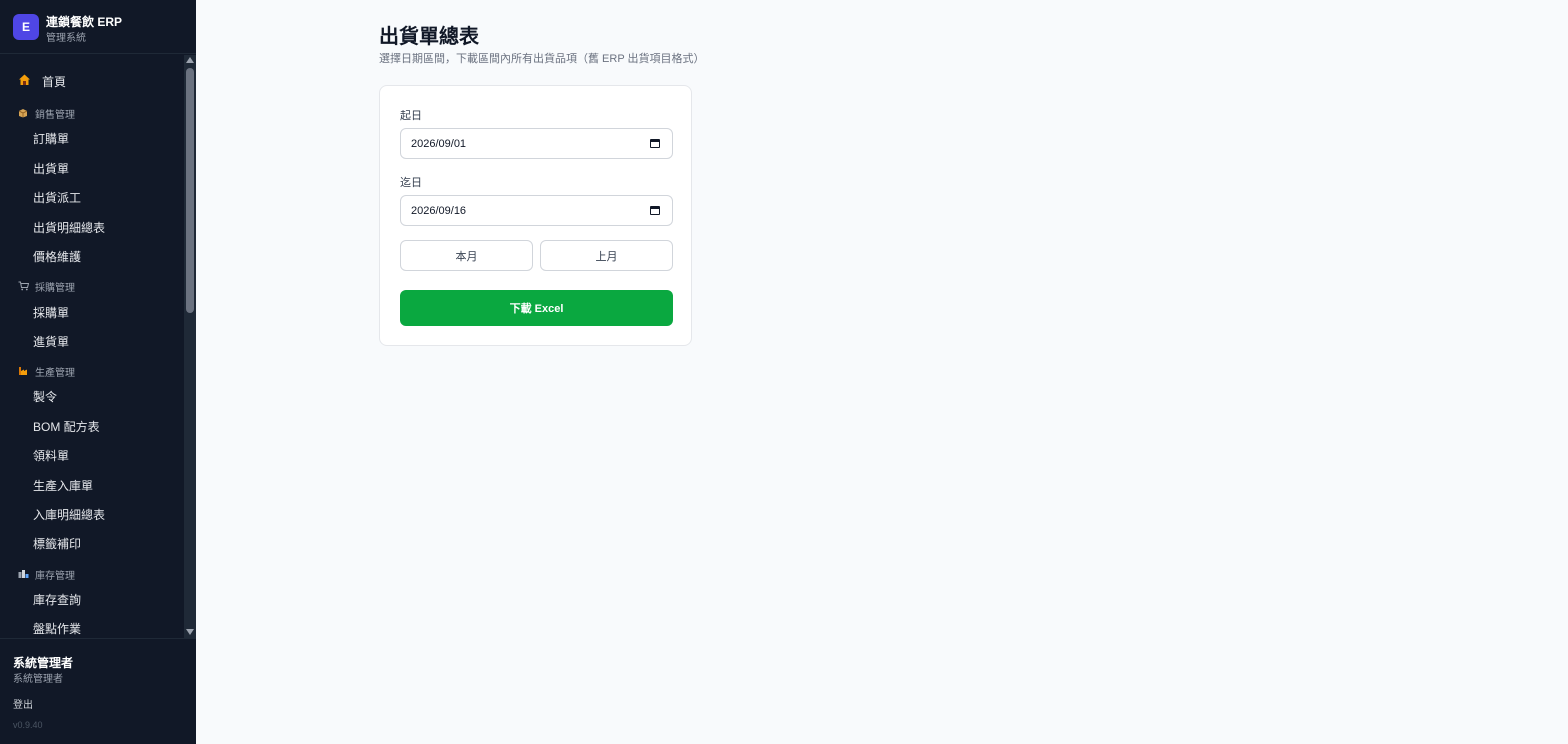 The image size is (1568, 744). I want to click on warehouse-icon, so click(23, 574).